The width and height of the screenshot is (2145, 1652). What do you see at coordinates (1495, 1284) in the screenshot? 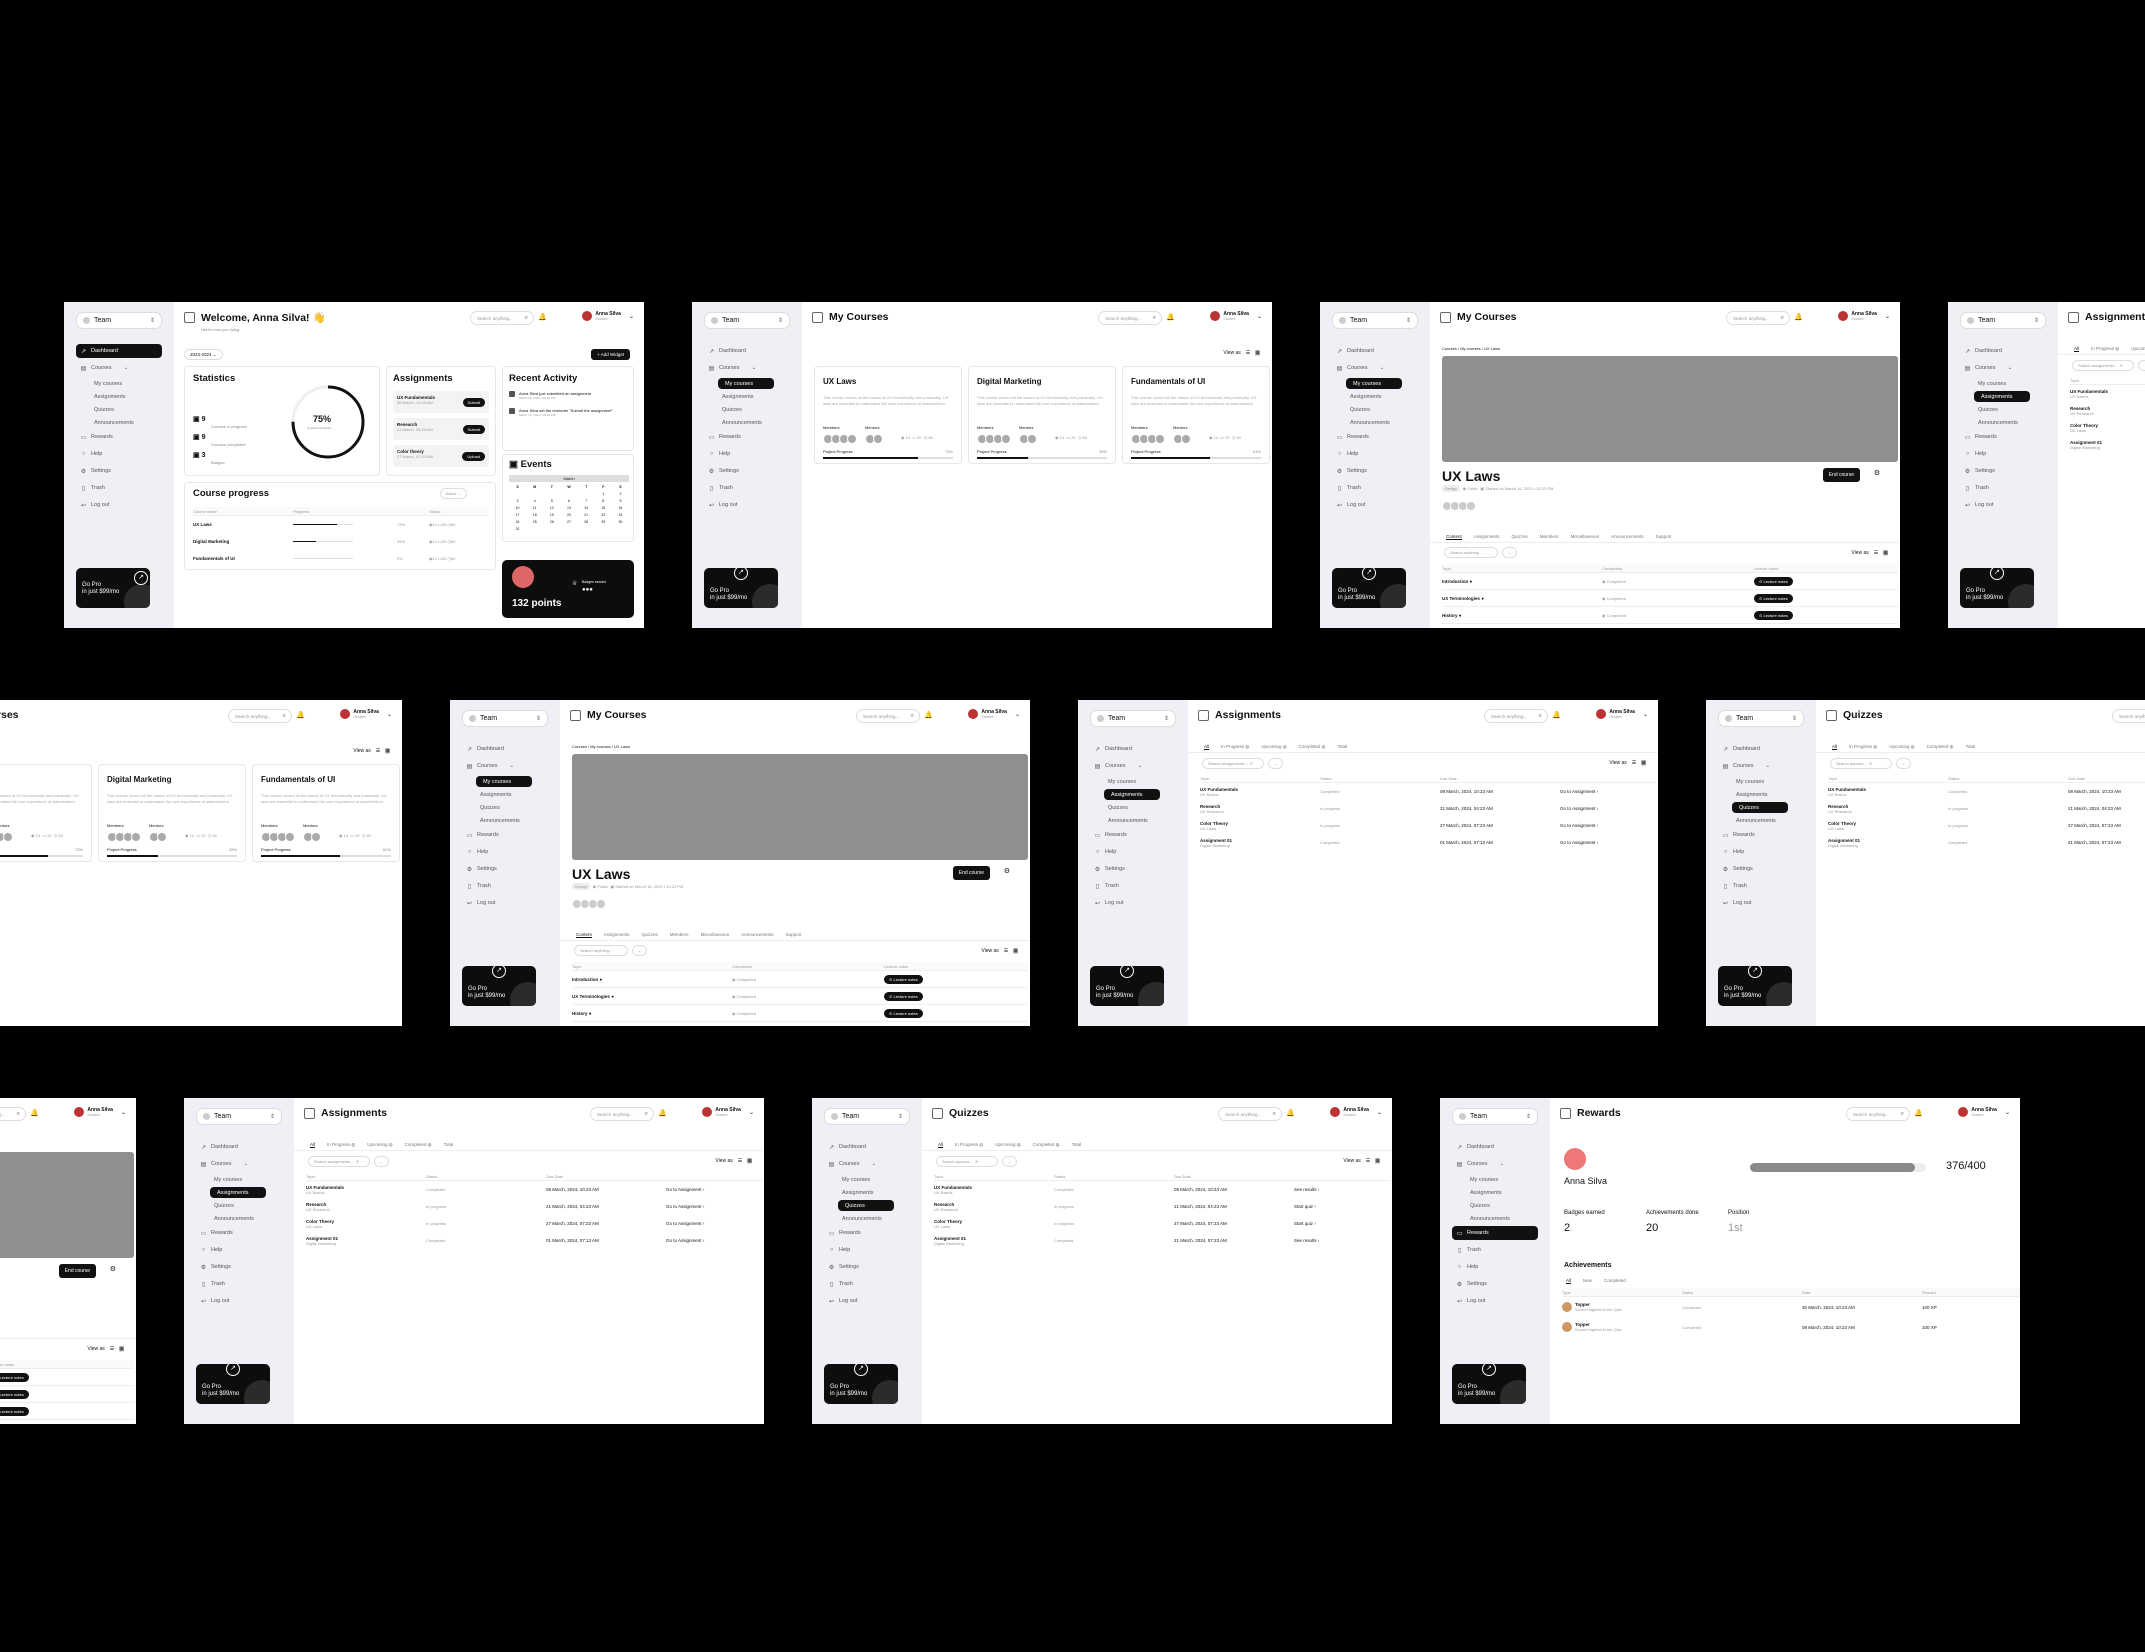
I see `sidebar-item-settings: ⚙ Settings` at bounding box center [1495, 1284].